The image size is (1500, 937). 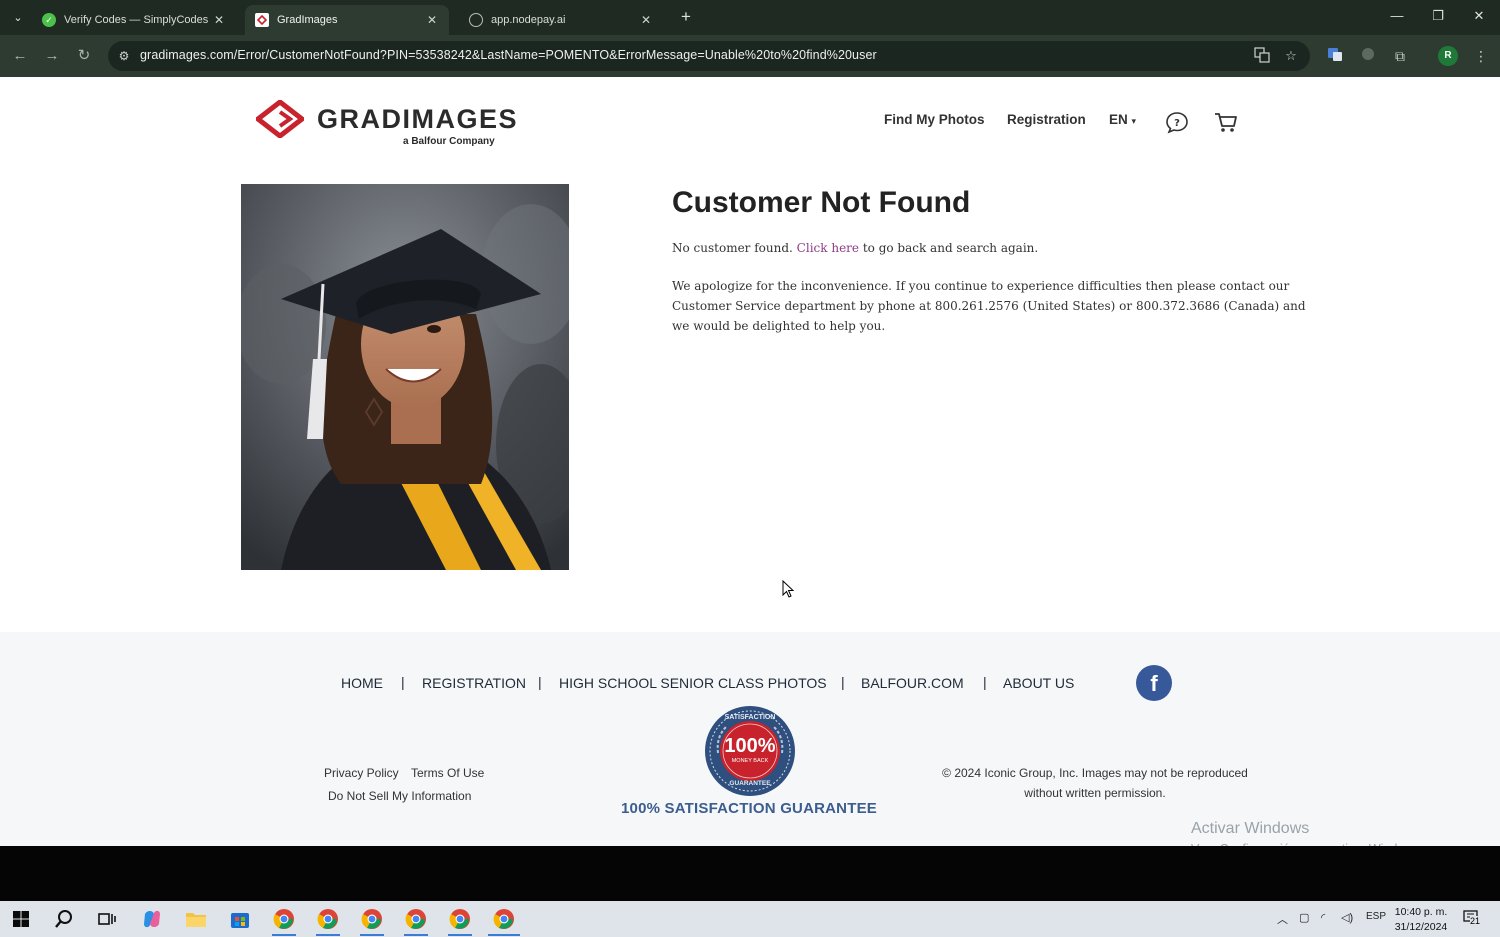 I want to click on wifi-icon: ◜, so click(x=1323, y=917).